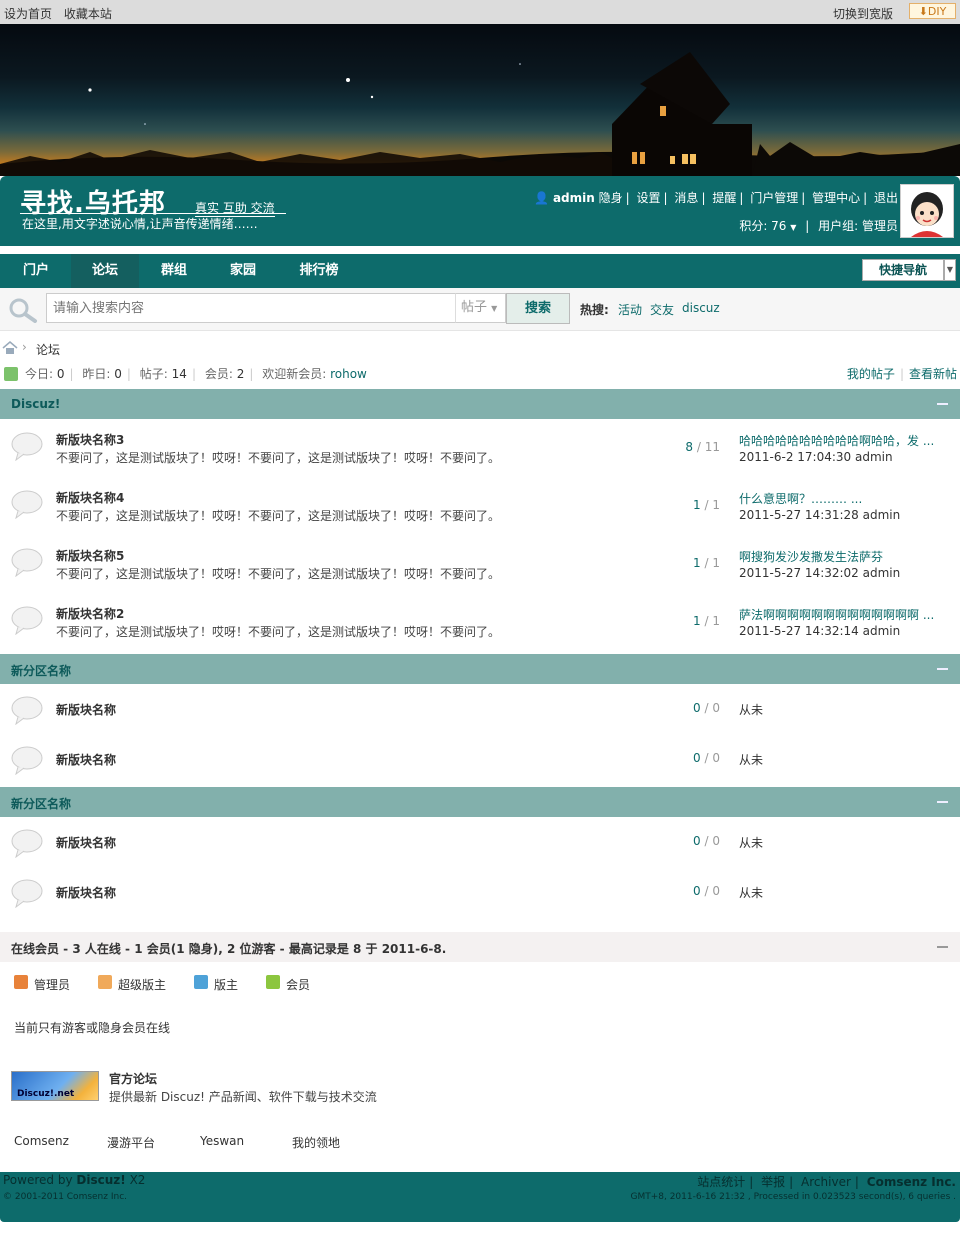 The height and width of the screenshot is (1233, 960). I want to click on logout-link: 退出, so click(886, 198).